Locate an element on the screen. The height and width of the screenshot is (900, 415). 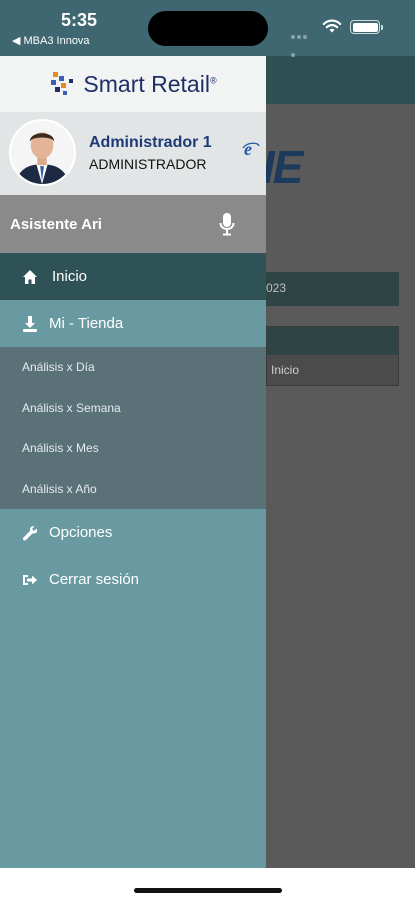
background-logo: IE is located at coordinates (282, 167).